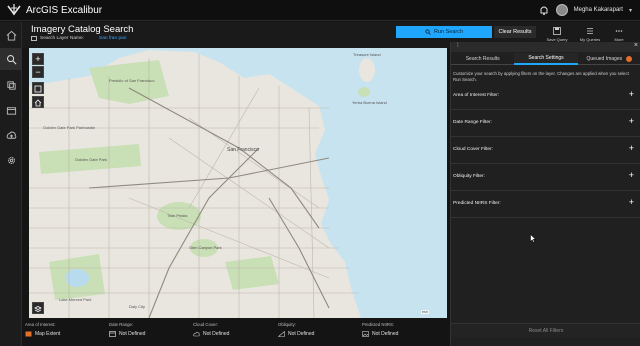 The height and width of the screenshot is (346, 640). I want to click on layers-icon, so click(11, 85).